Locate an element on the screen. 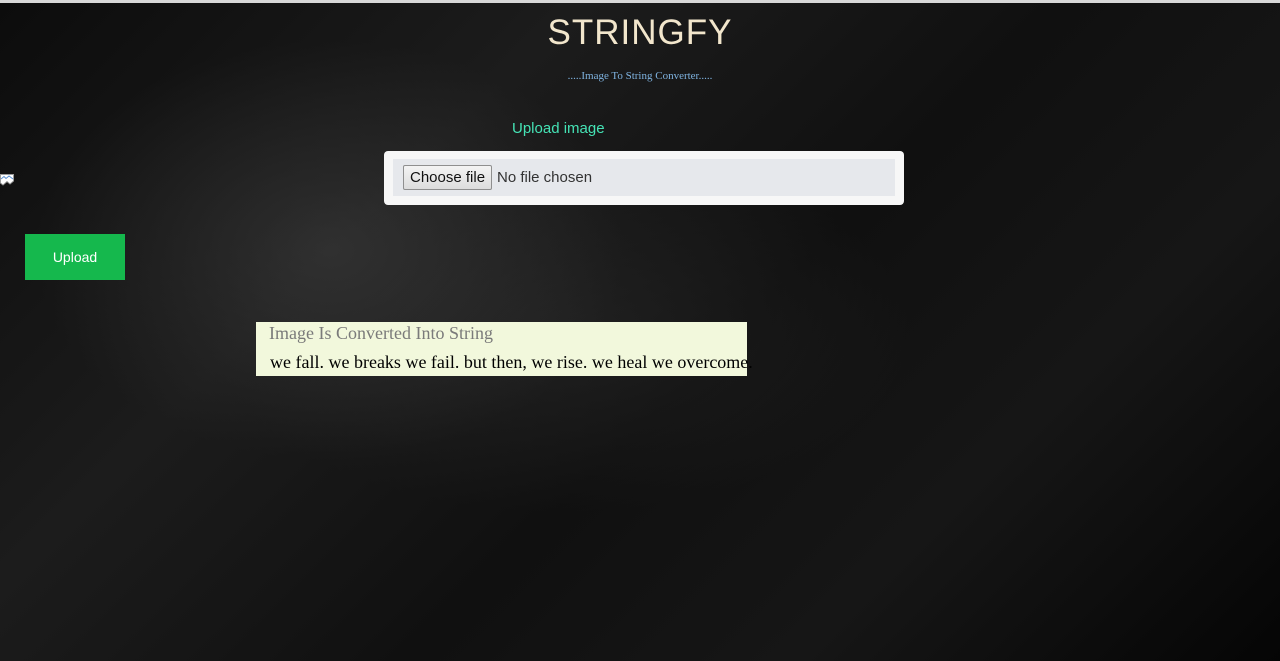  file-status-text: No file chosen is located at coordinates (545, 177).